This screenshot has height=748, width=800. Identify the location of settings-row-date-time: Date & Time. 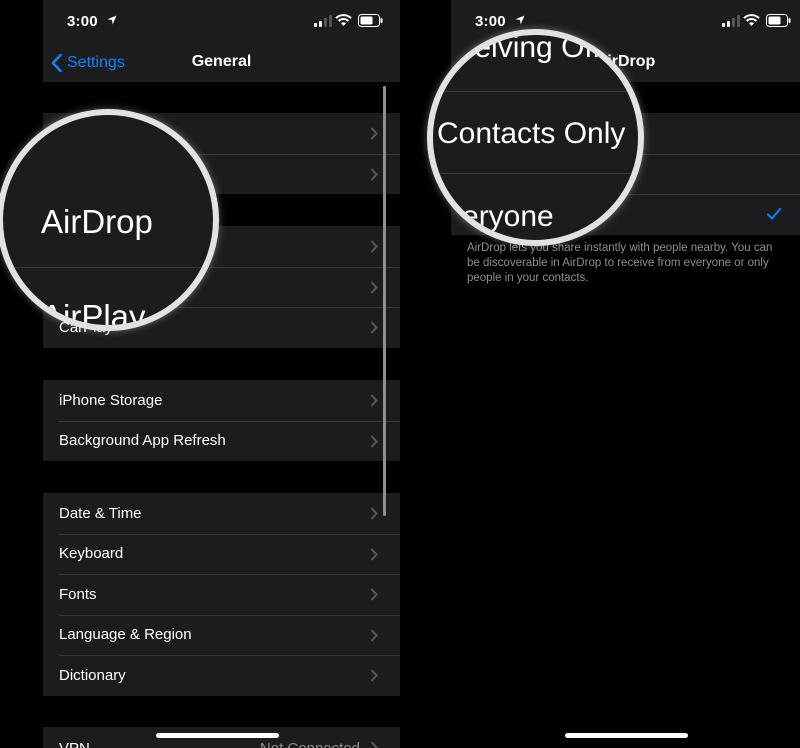
(221, 513).